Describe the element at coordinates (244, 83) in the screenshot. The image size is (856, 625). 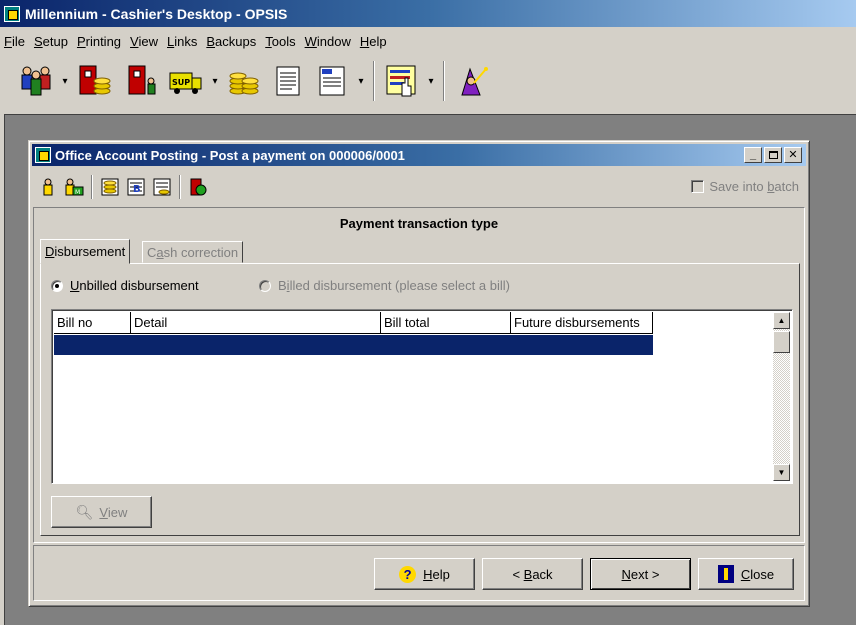
I see `coin-stack-icon` at that location.